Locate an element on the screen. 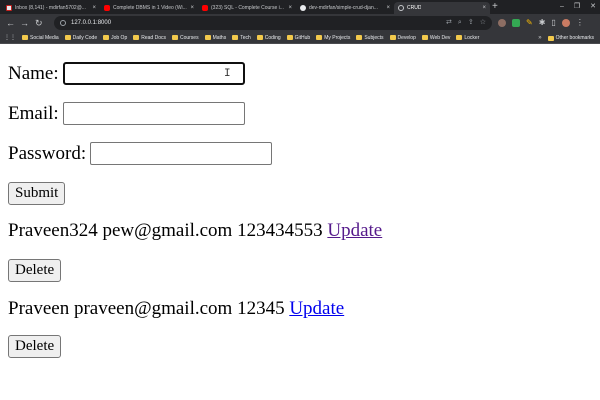 Image resolution: width=600 pixels, height=400 pixels. info-icon is located at coordinates (63, 23).